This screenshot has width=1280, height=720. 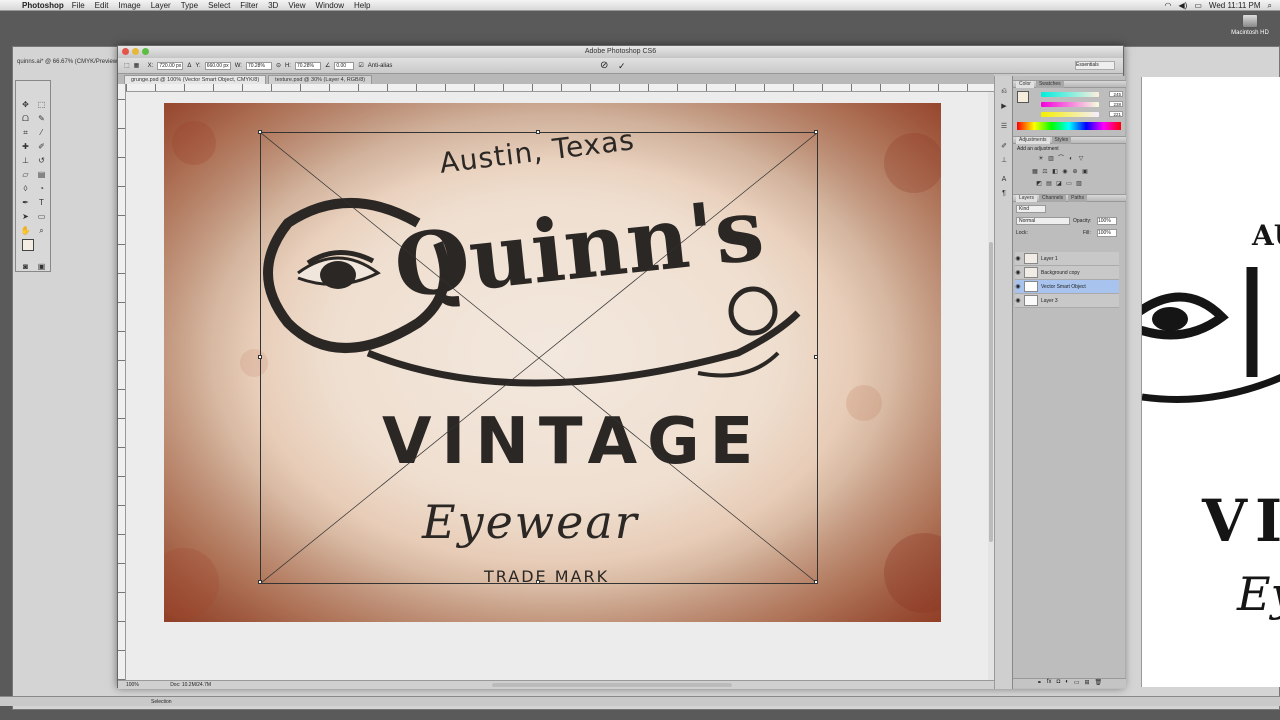 What do you see at coordinates (1031, 209) in the screenshot?
I see `layer-filter-kind: Kind` at bounding box center [1031, 209].